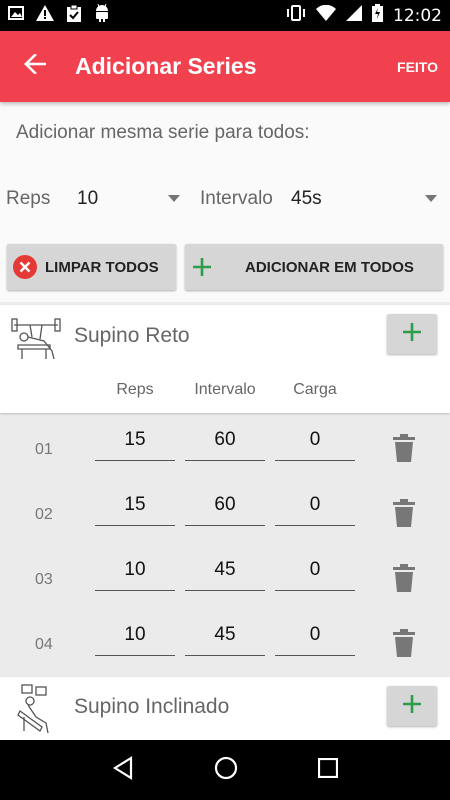 This screenshot has height=800, width=450. Describe the element at coordinates (328, 770) in the screenshot. I see `nav-recents-icon` at that location.